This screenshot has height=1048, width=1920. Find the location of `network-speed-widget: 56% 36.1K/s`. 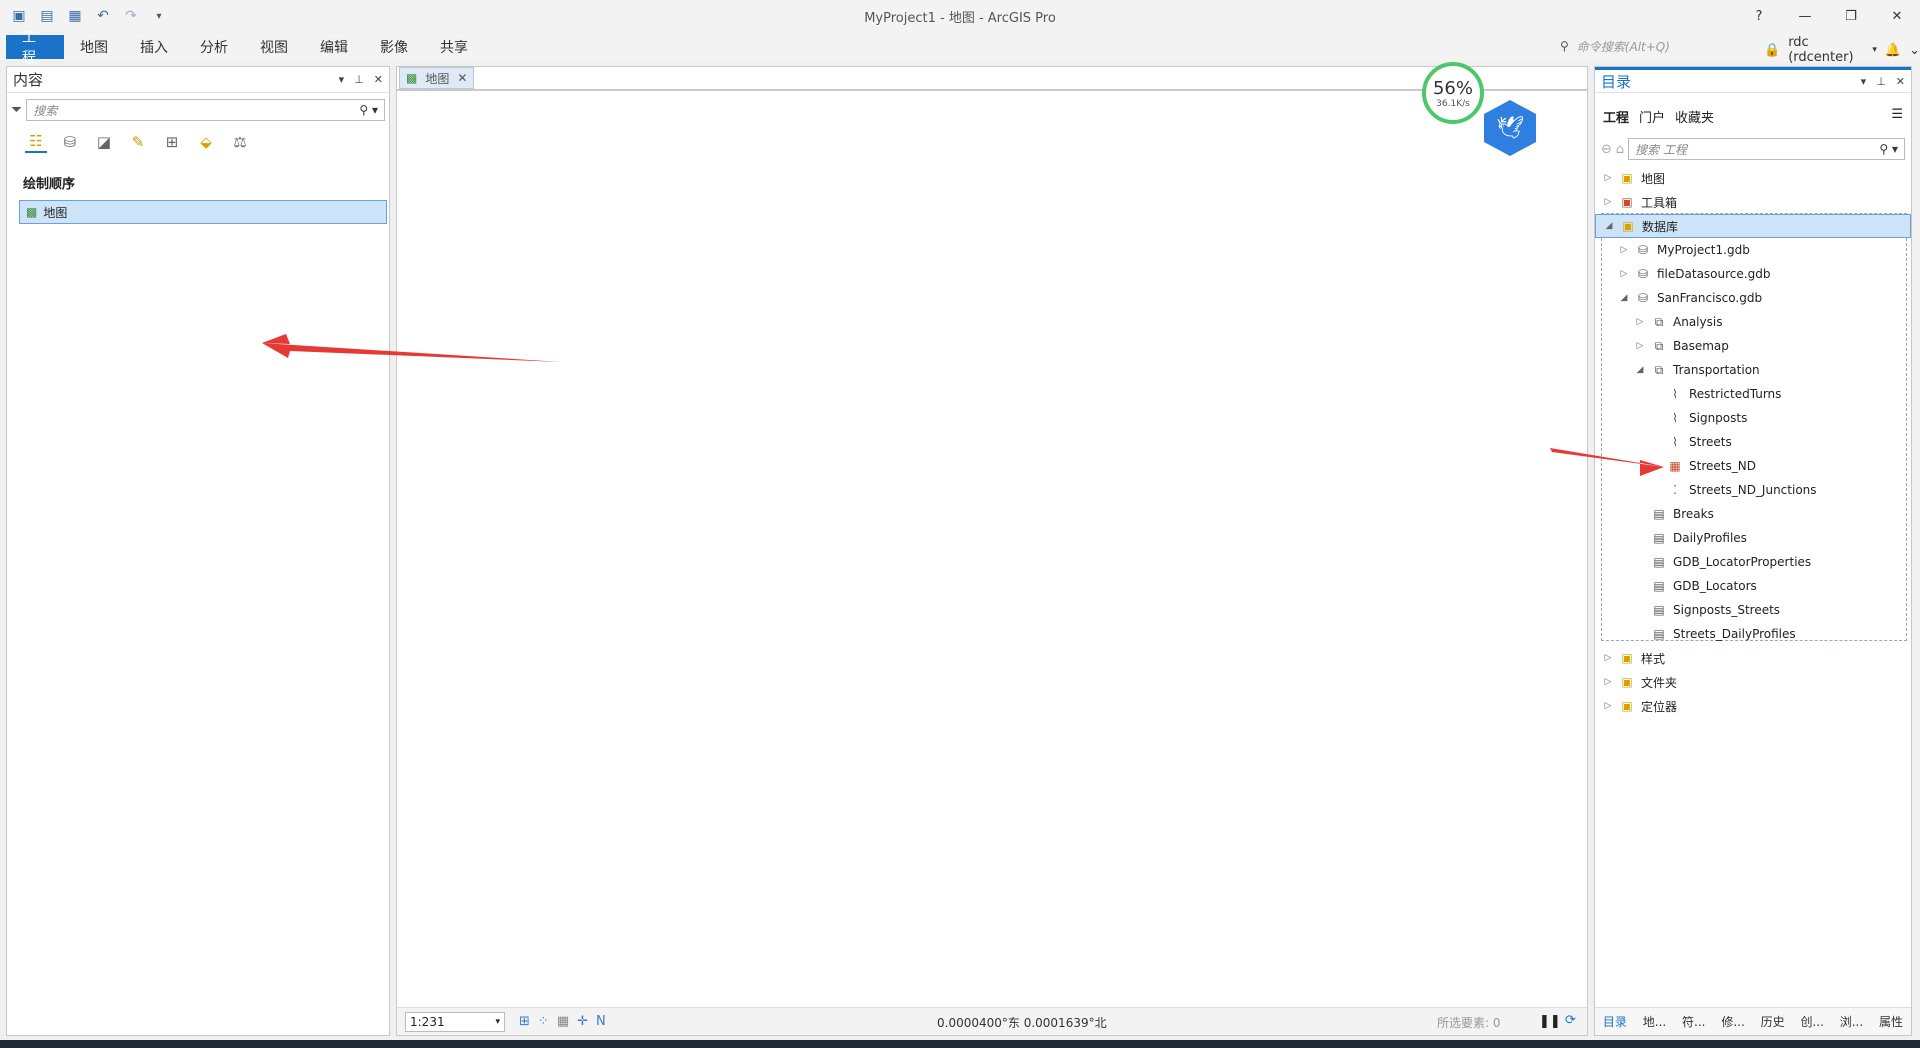

network-speed-widget: 56% 36.1K/s is located at coordinates (1453, 93).